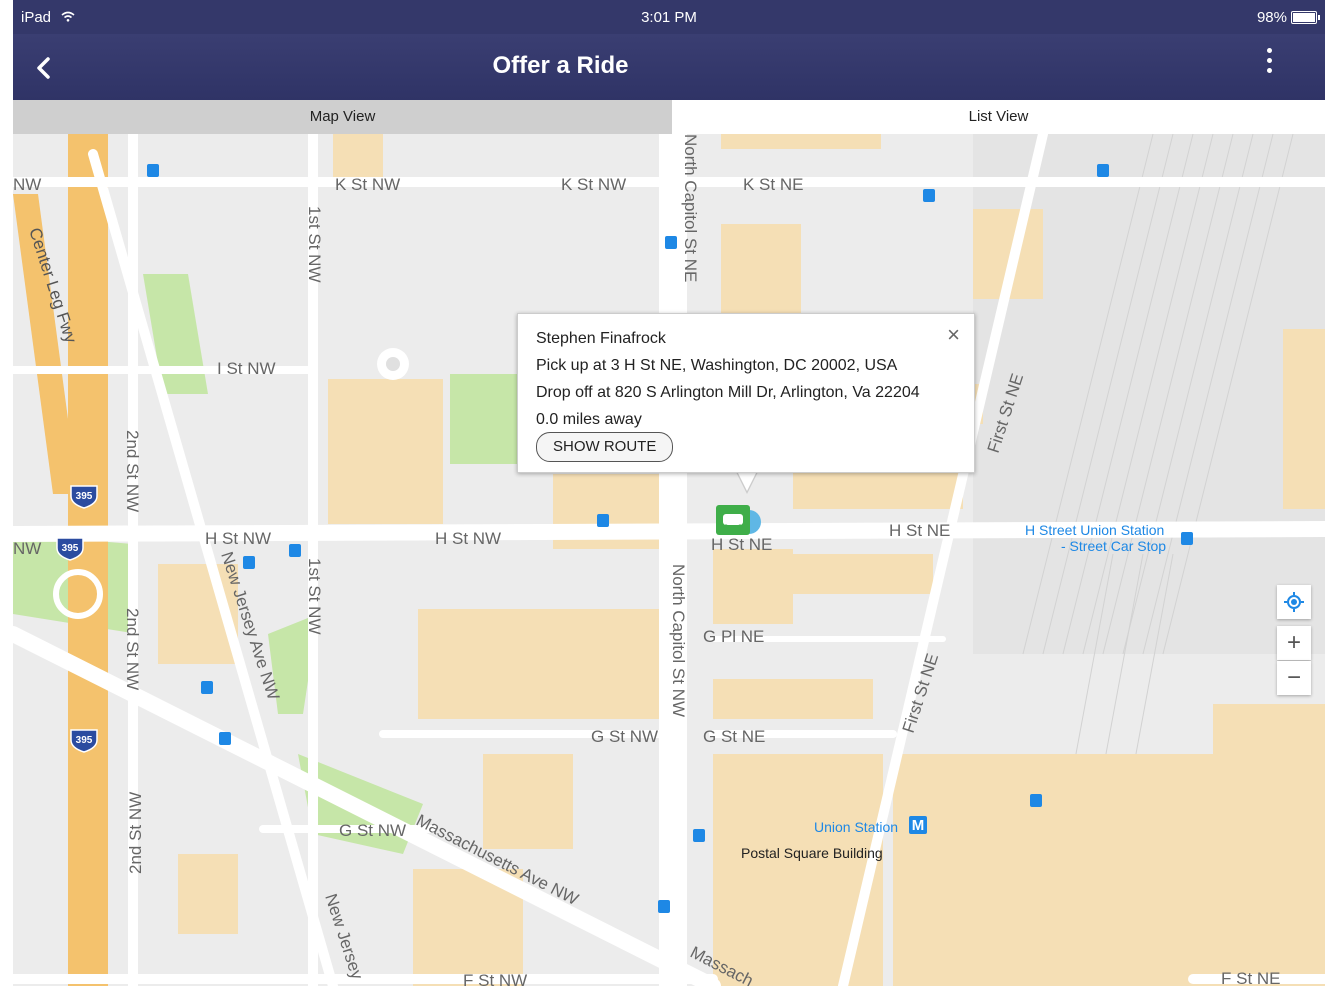  Describe the element at coordinates (1294, 602) in the screenshot. I see `locate-icon` at that location.